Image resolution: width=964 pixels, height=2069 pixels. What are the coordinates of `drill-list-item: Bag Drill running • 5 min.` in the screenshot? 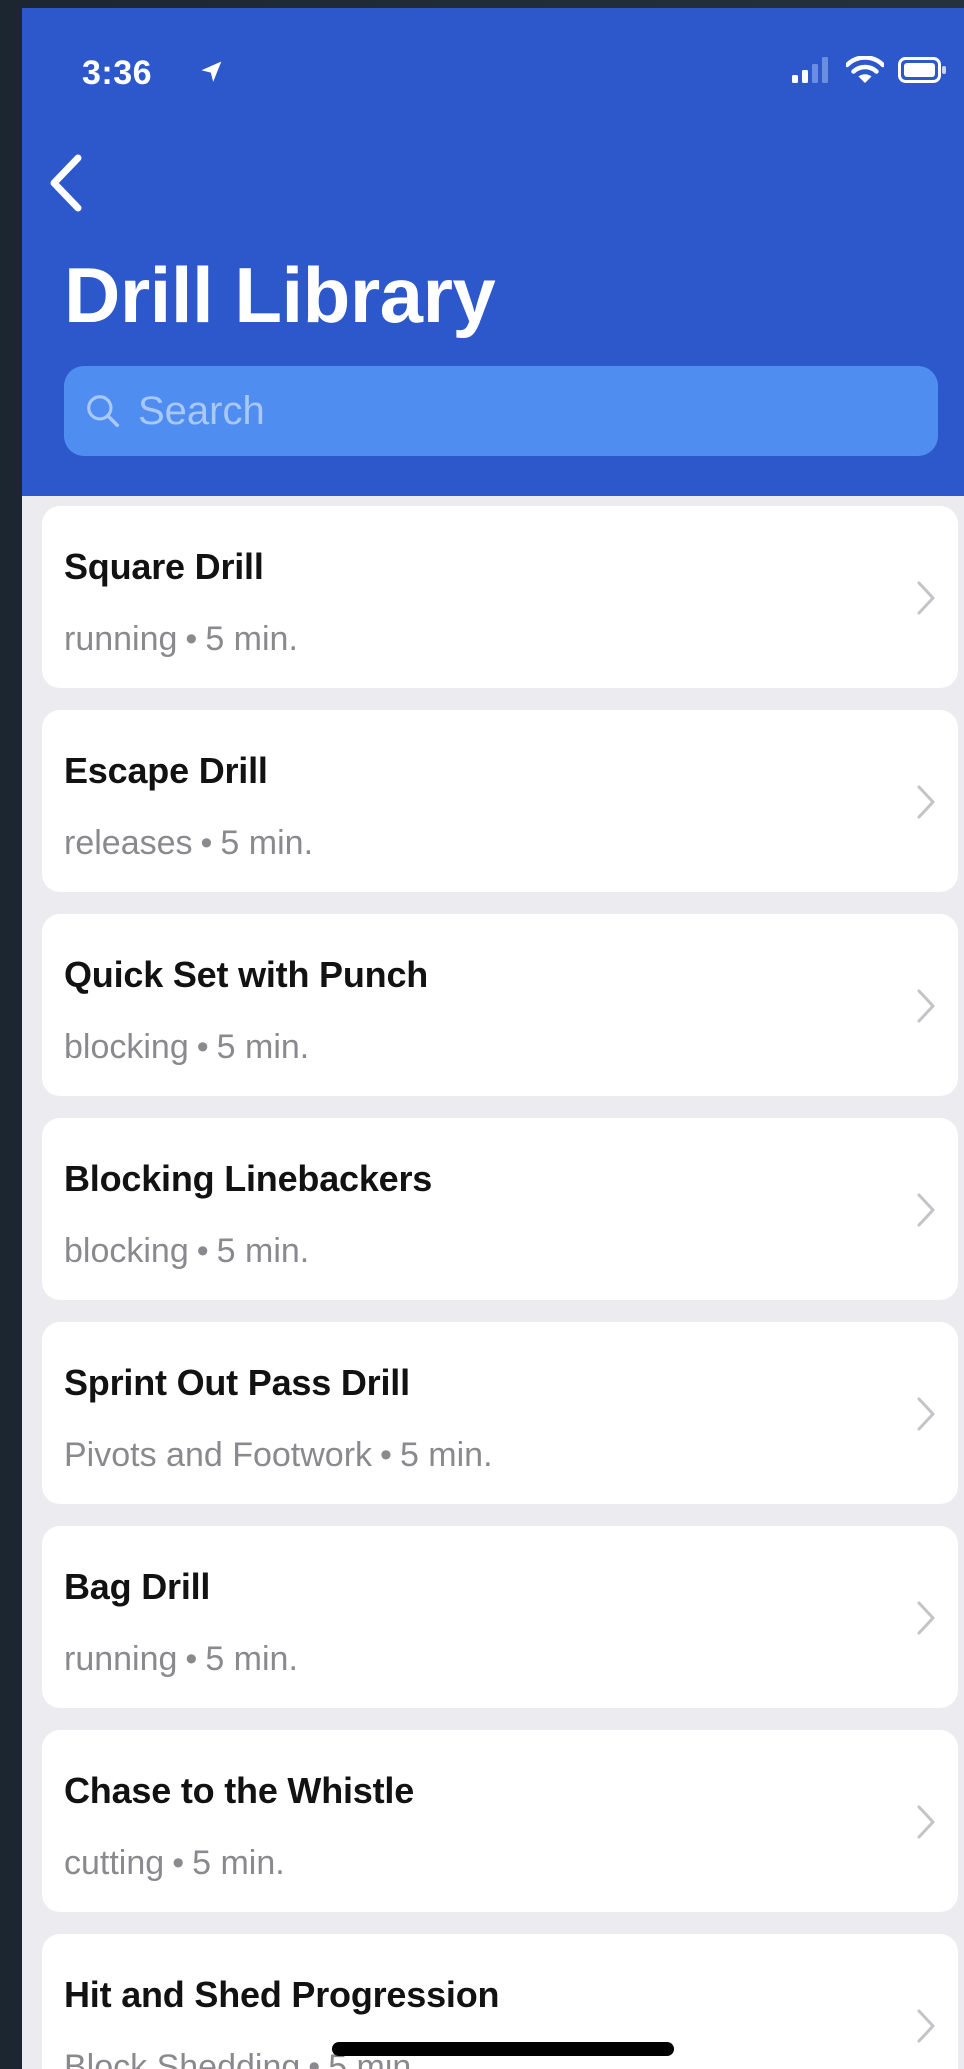 It's located at (500, 1617).